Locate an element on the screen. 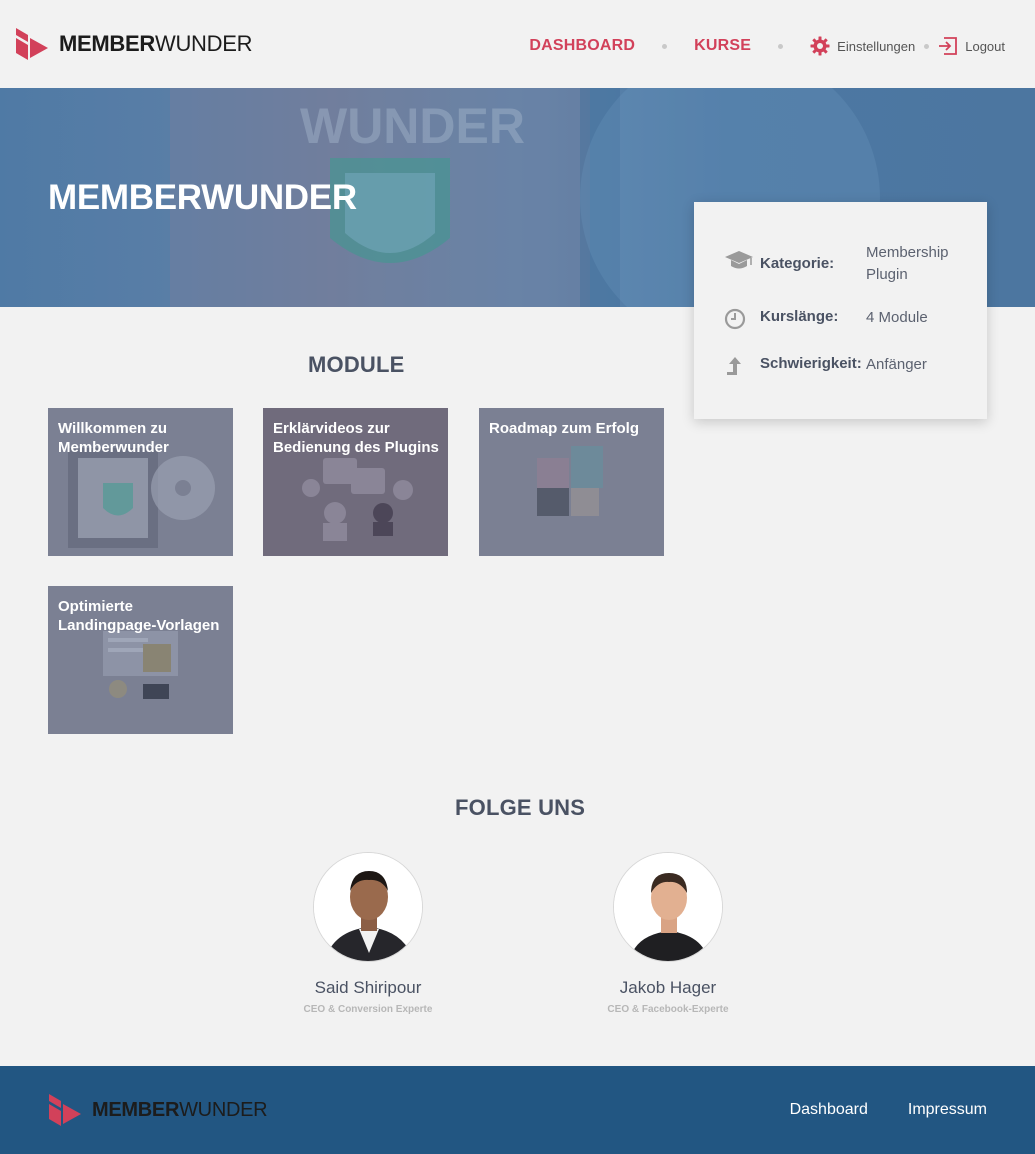 The height and width of the screenshot is (1154, 1035). main-nav: DASHBOARD KURSE Einstellungen Logout is located at coordinates (767, 46).